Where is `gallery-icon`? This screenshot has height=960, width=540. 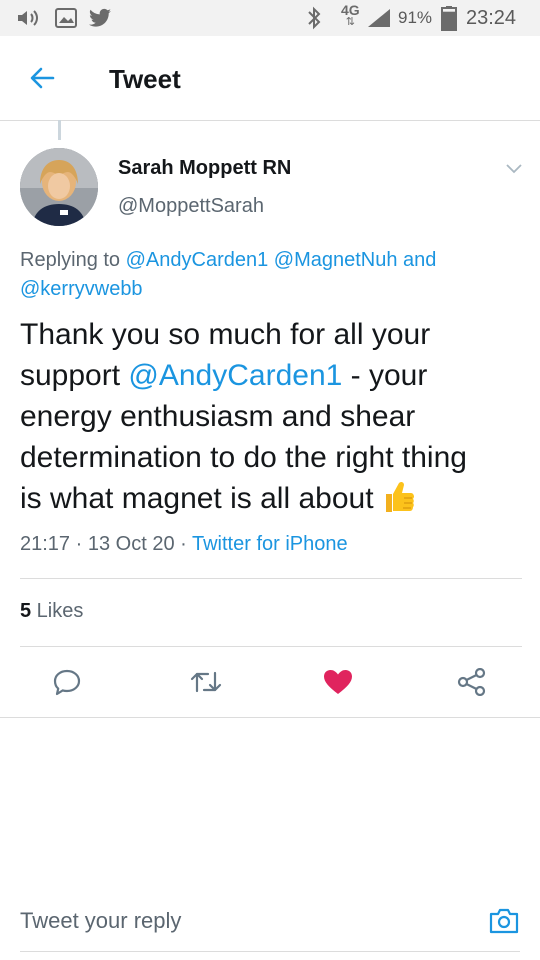
gallery-icon is located at coordinates (66, 18).